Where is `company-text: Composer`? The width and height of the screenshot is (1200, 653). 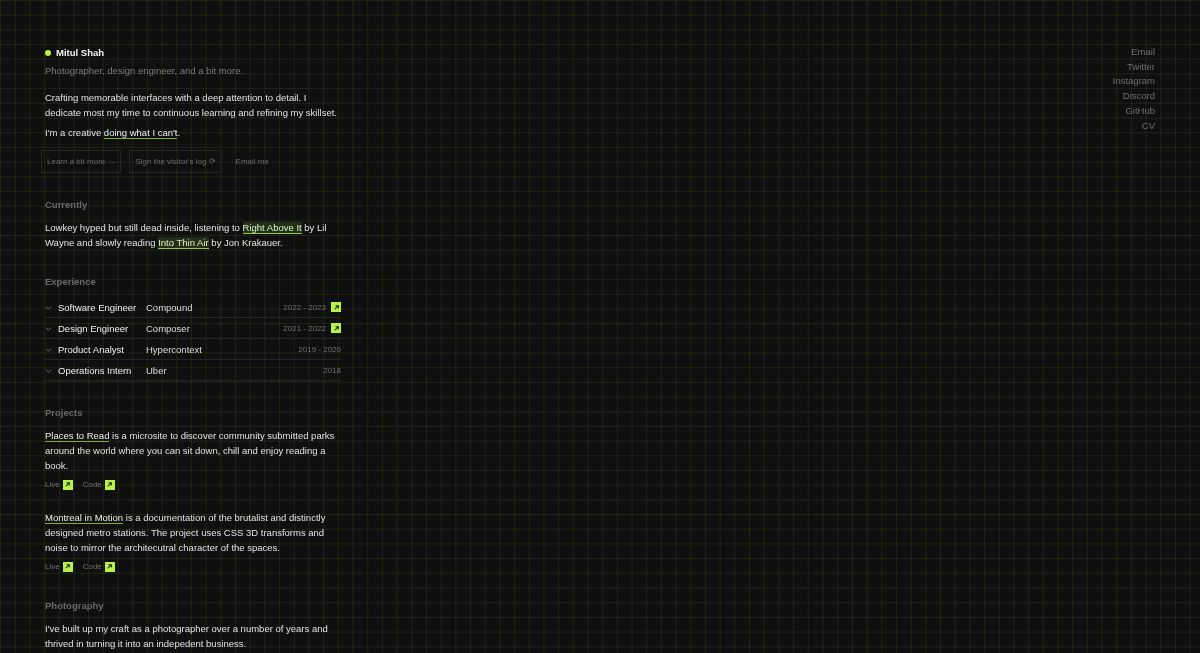 company-text: Composer is located at coordinates (168, 328).